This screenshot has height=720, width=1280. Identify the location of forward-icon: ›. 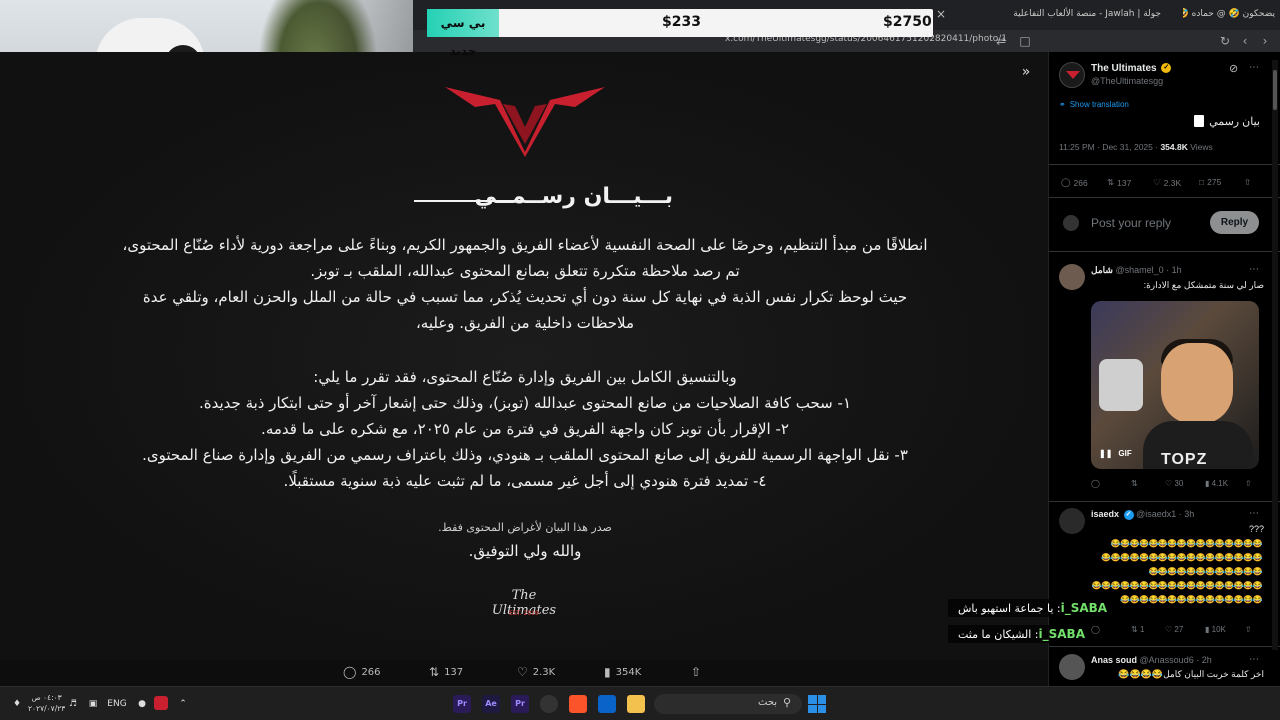
(1265, 41).